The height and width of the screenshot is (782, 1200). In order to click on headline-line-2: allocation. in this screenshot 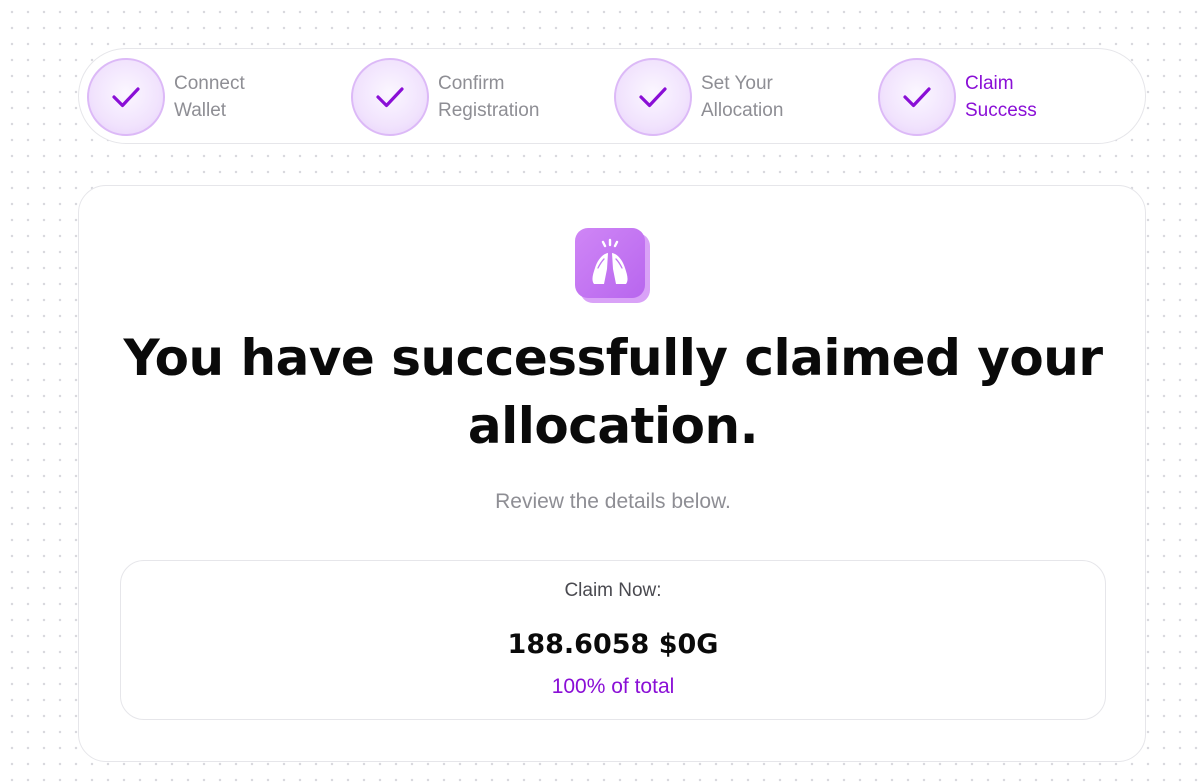, I will do `click(613, 426)`.